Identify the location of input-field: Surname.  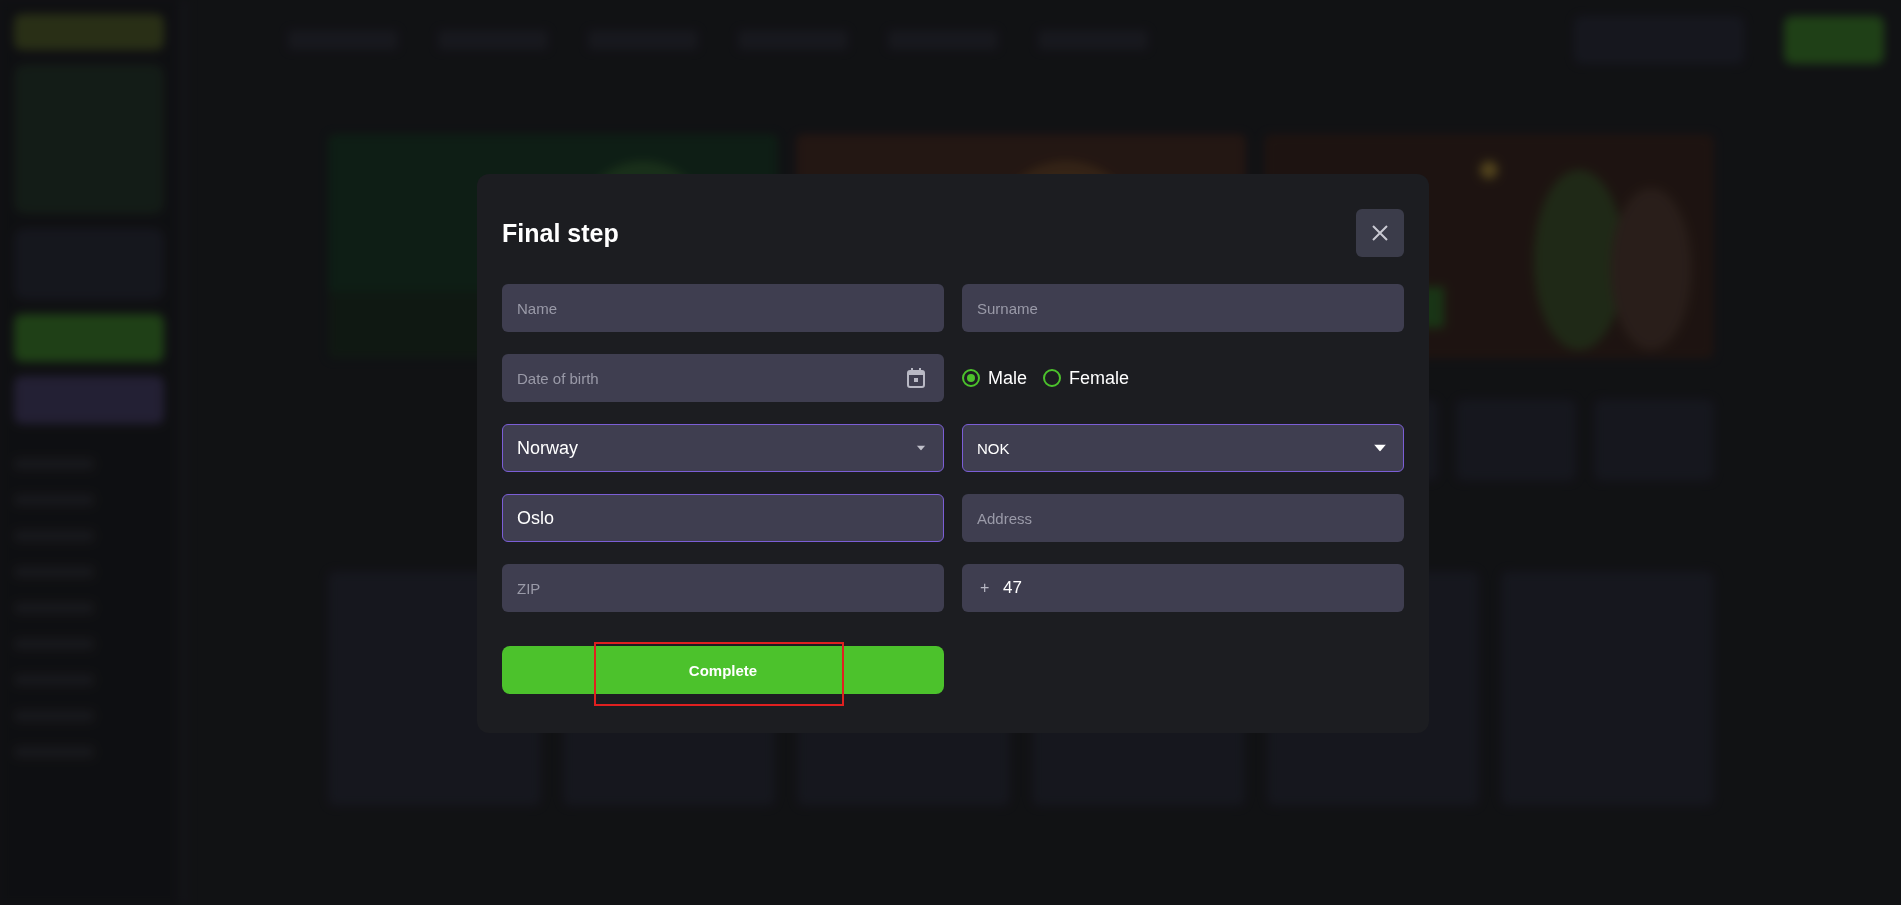
(1183, 308).